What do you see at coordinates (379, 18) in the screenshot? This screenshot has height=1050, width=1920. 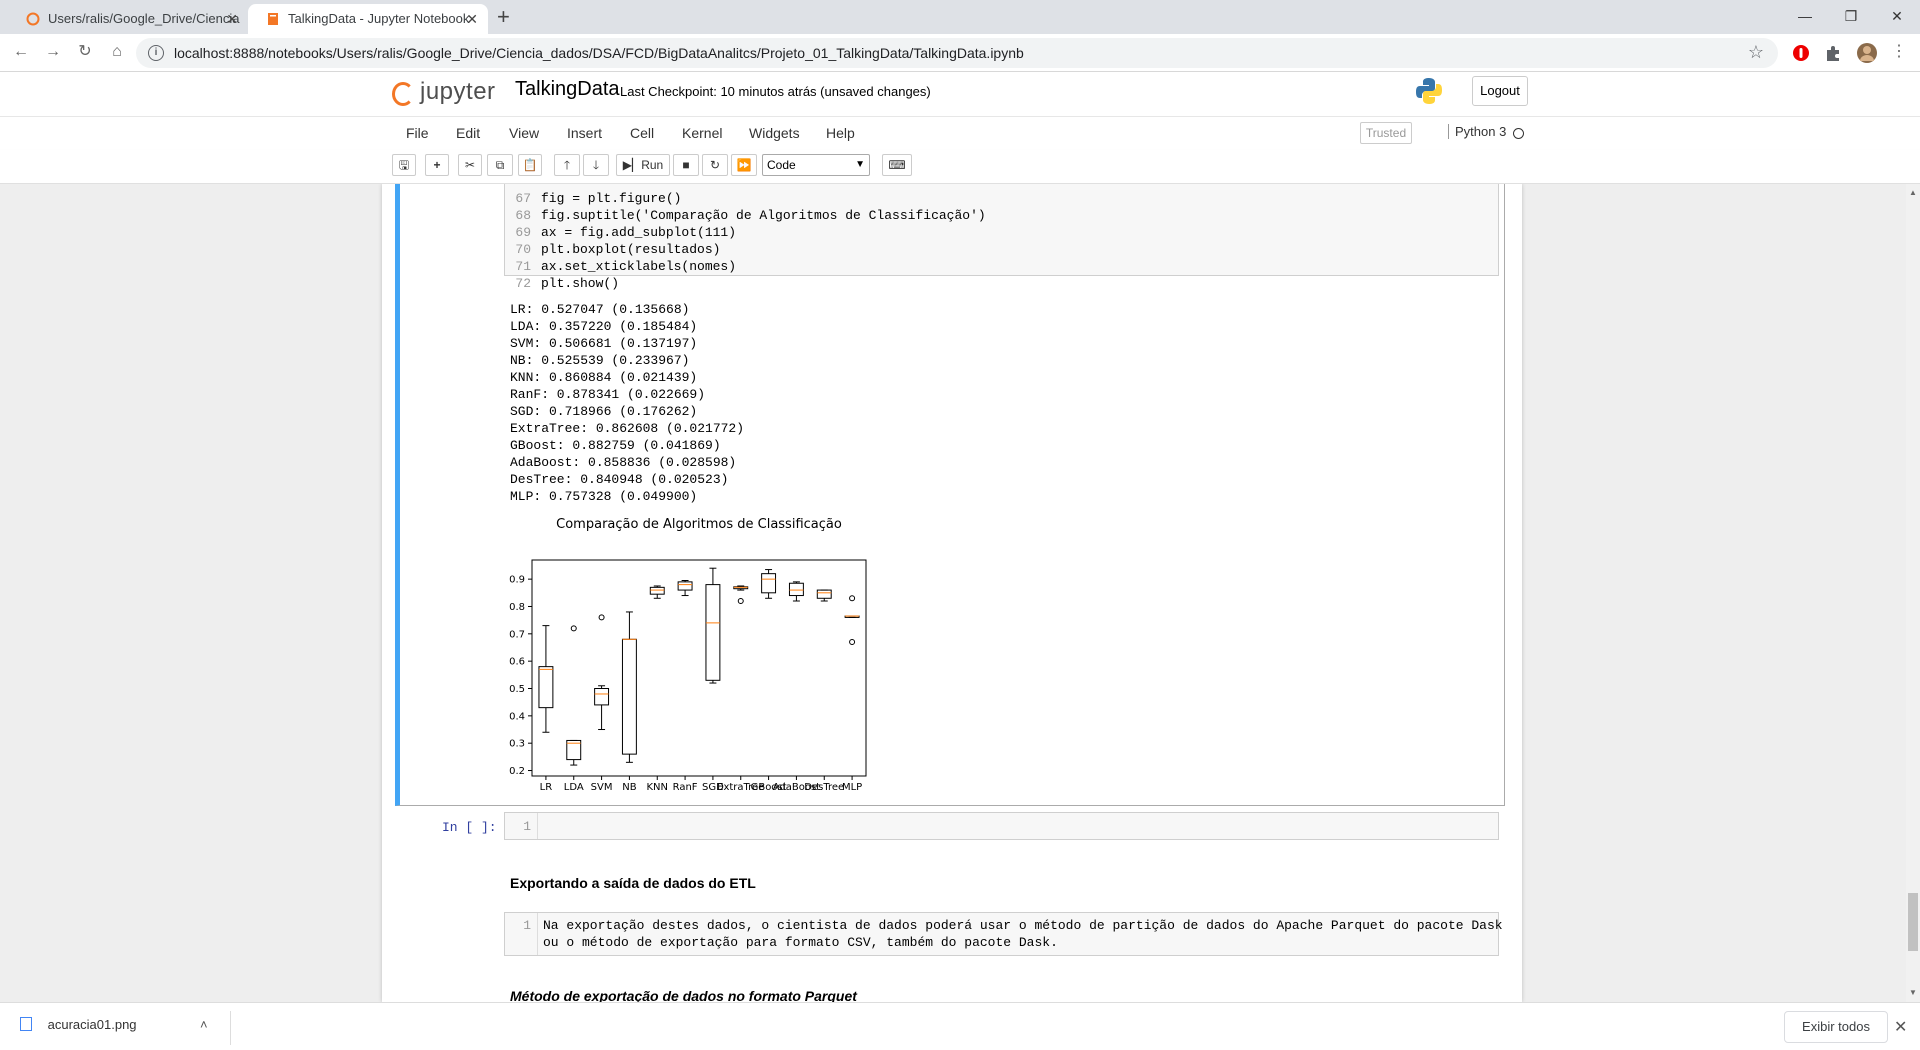 I see `tab-title: TalkingData - Jupyter Notebook` at bounding box center [379, 18].